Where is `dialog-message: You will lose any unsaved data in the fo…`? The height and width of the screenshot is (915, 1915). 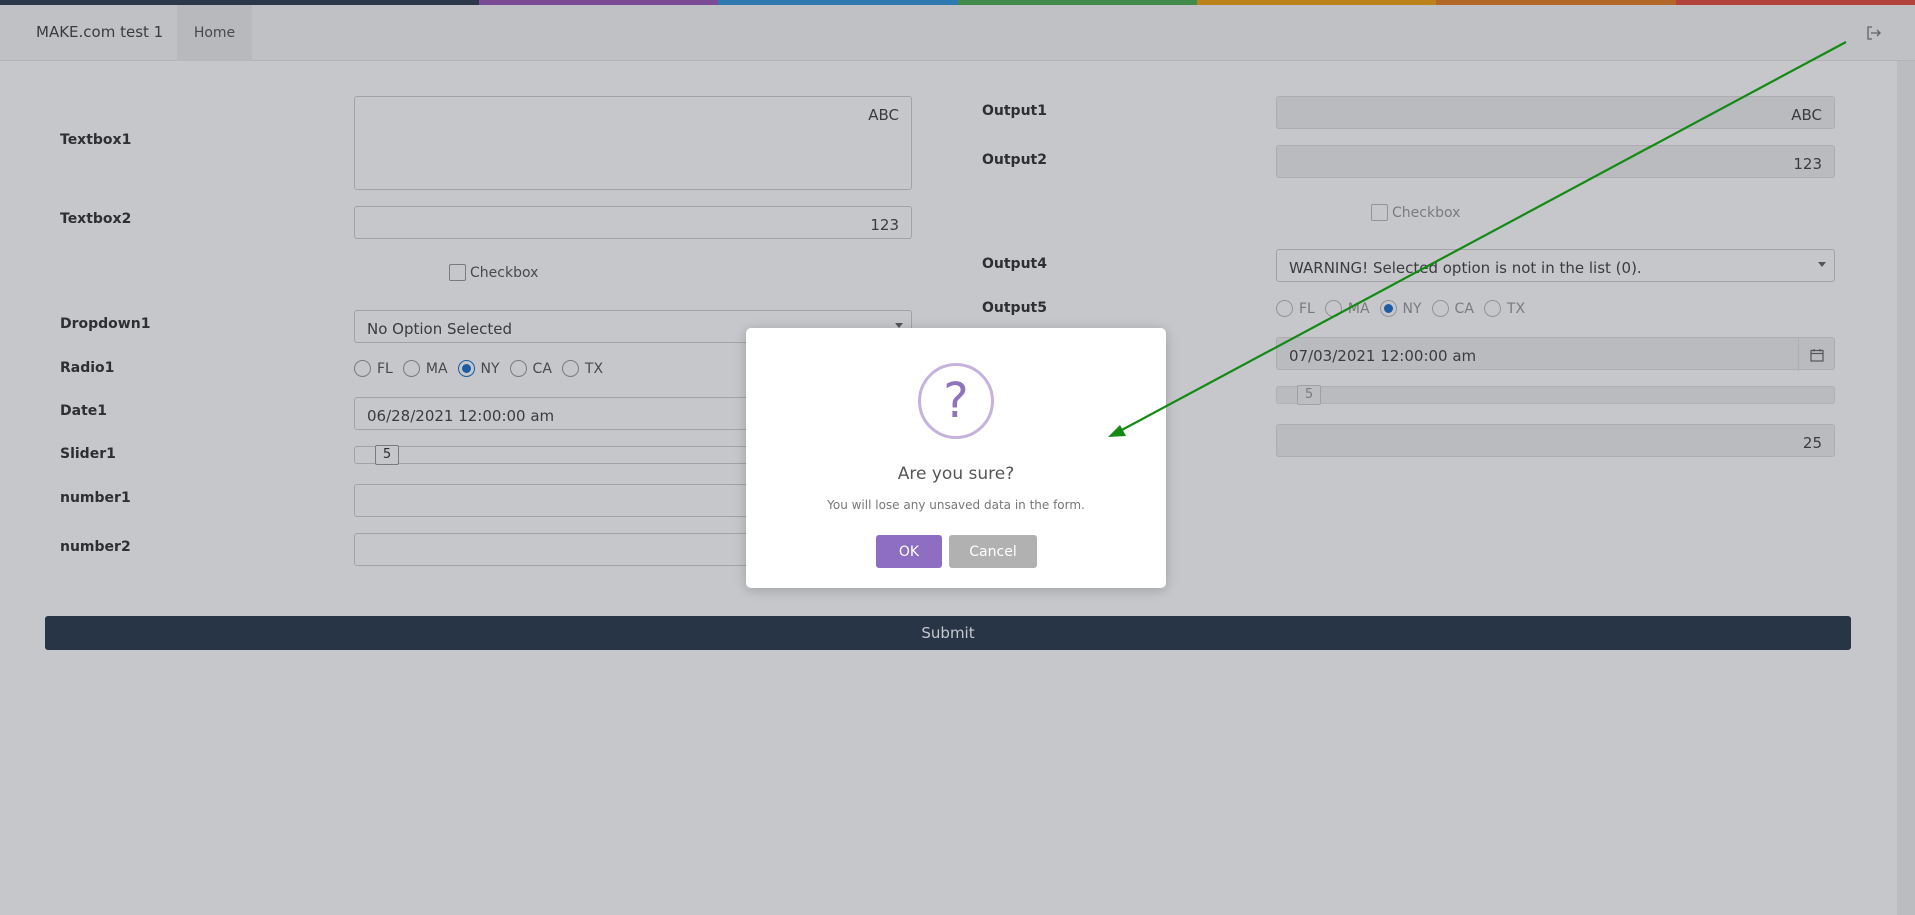
dialog-message: You will lose any unsaved data in the fo… is located at coordinates (956, 505).